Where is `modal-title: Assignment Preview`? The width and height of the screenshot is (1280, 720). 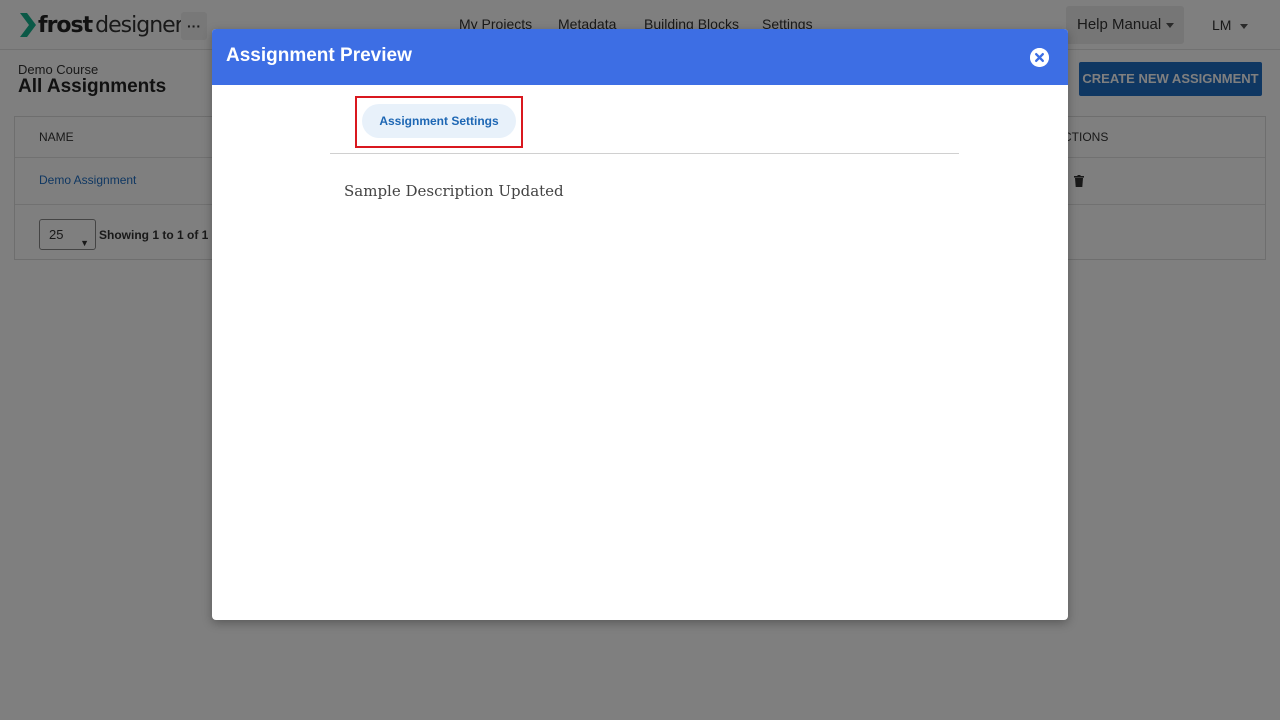
modal-title: Assignment Preview is located at coordinates (319, 55).